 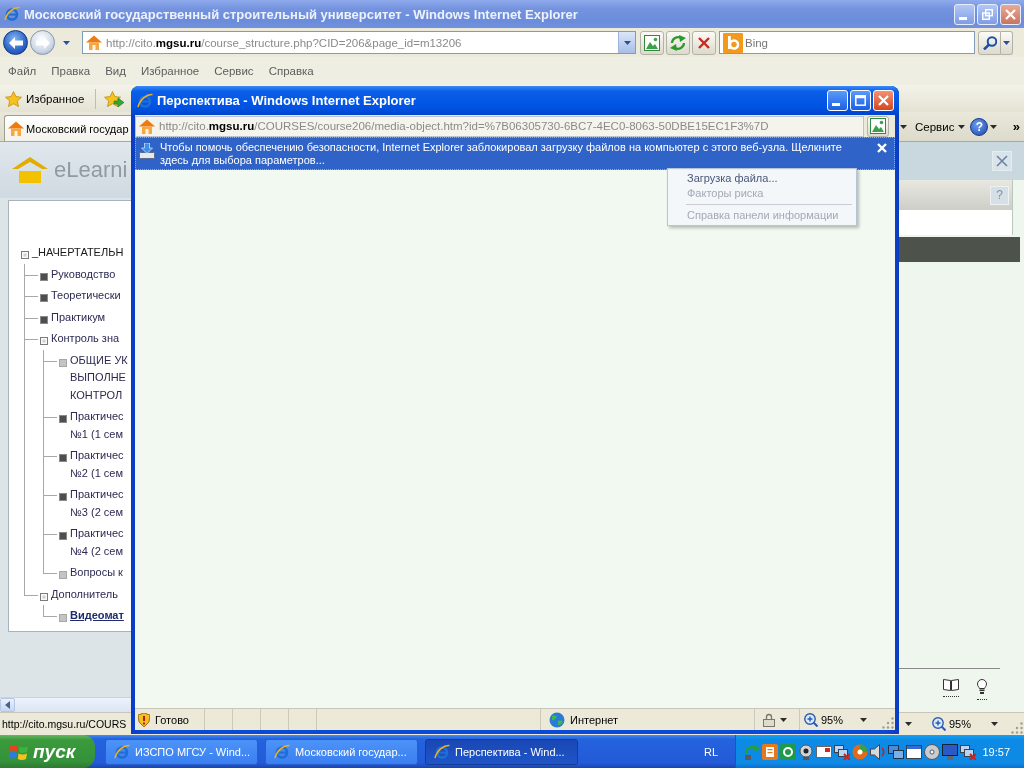 I want to click on tools-button: Сервис, so click(x=940, y=126).